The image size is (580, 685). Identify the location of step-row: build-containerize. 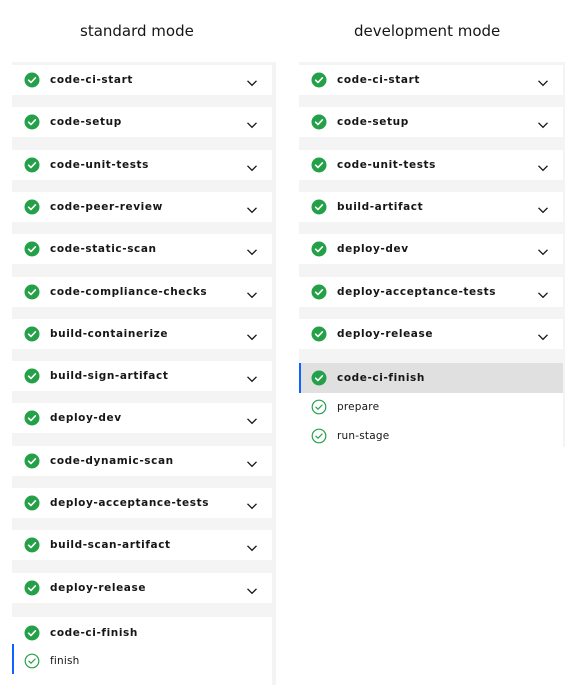
(142, 334).